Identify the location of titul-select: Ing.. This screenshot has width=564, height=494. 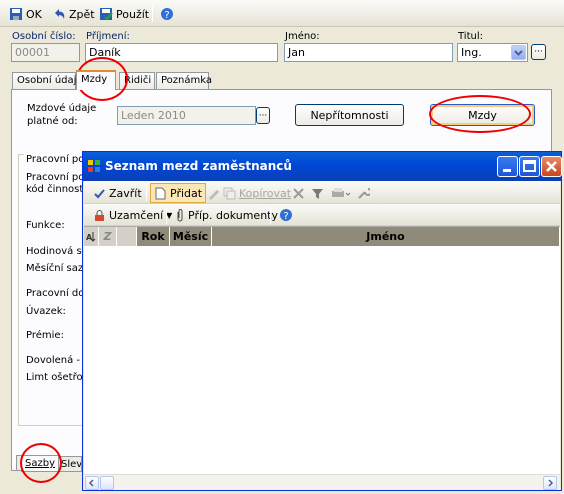
(492, 52).